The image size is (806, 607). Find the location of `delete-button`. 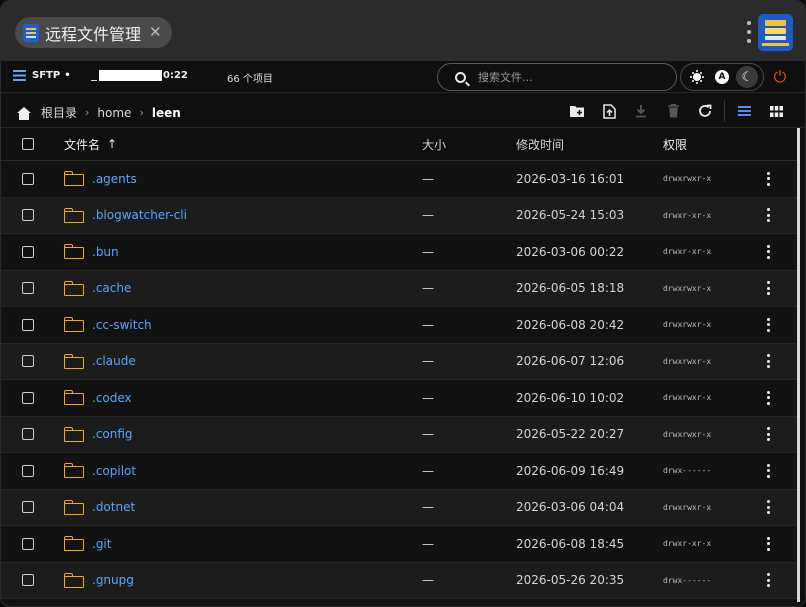

delete-button is located at coordinates (673, 111).